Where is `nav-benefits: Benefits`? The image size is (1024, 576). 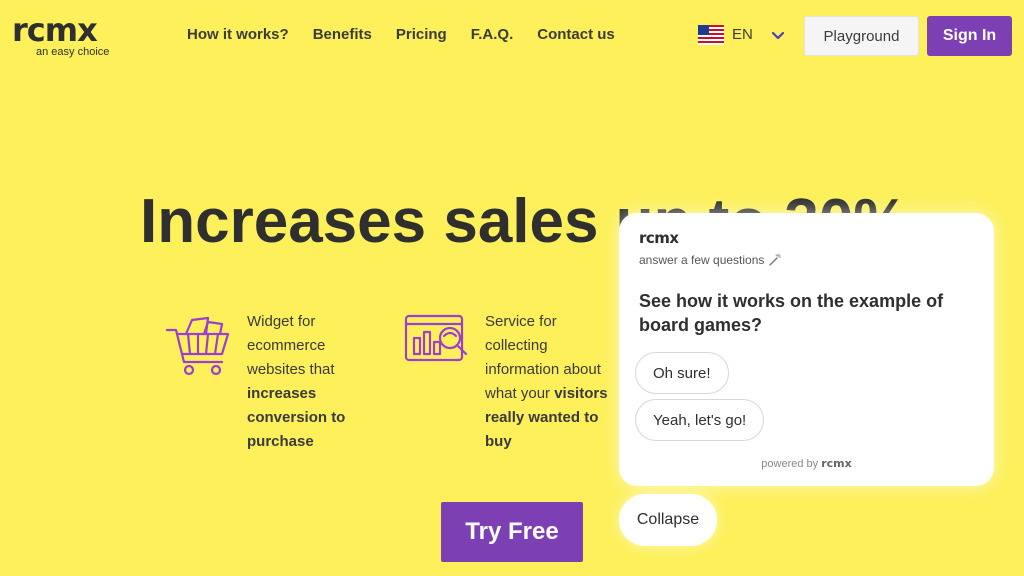
nav-benefits: Benefits is located at coordinates (342, 35).